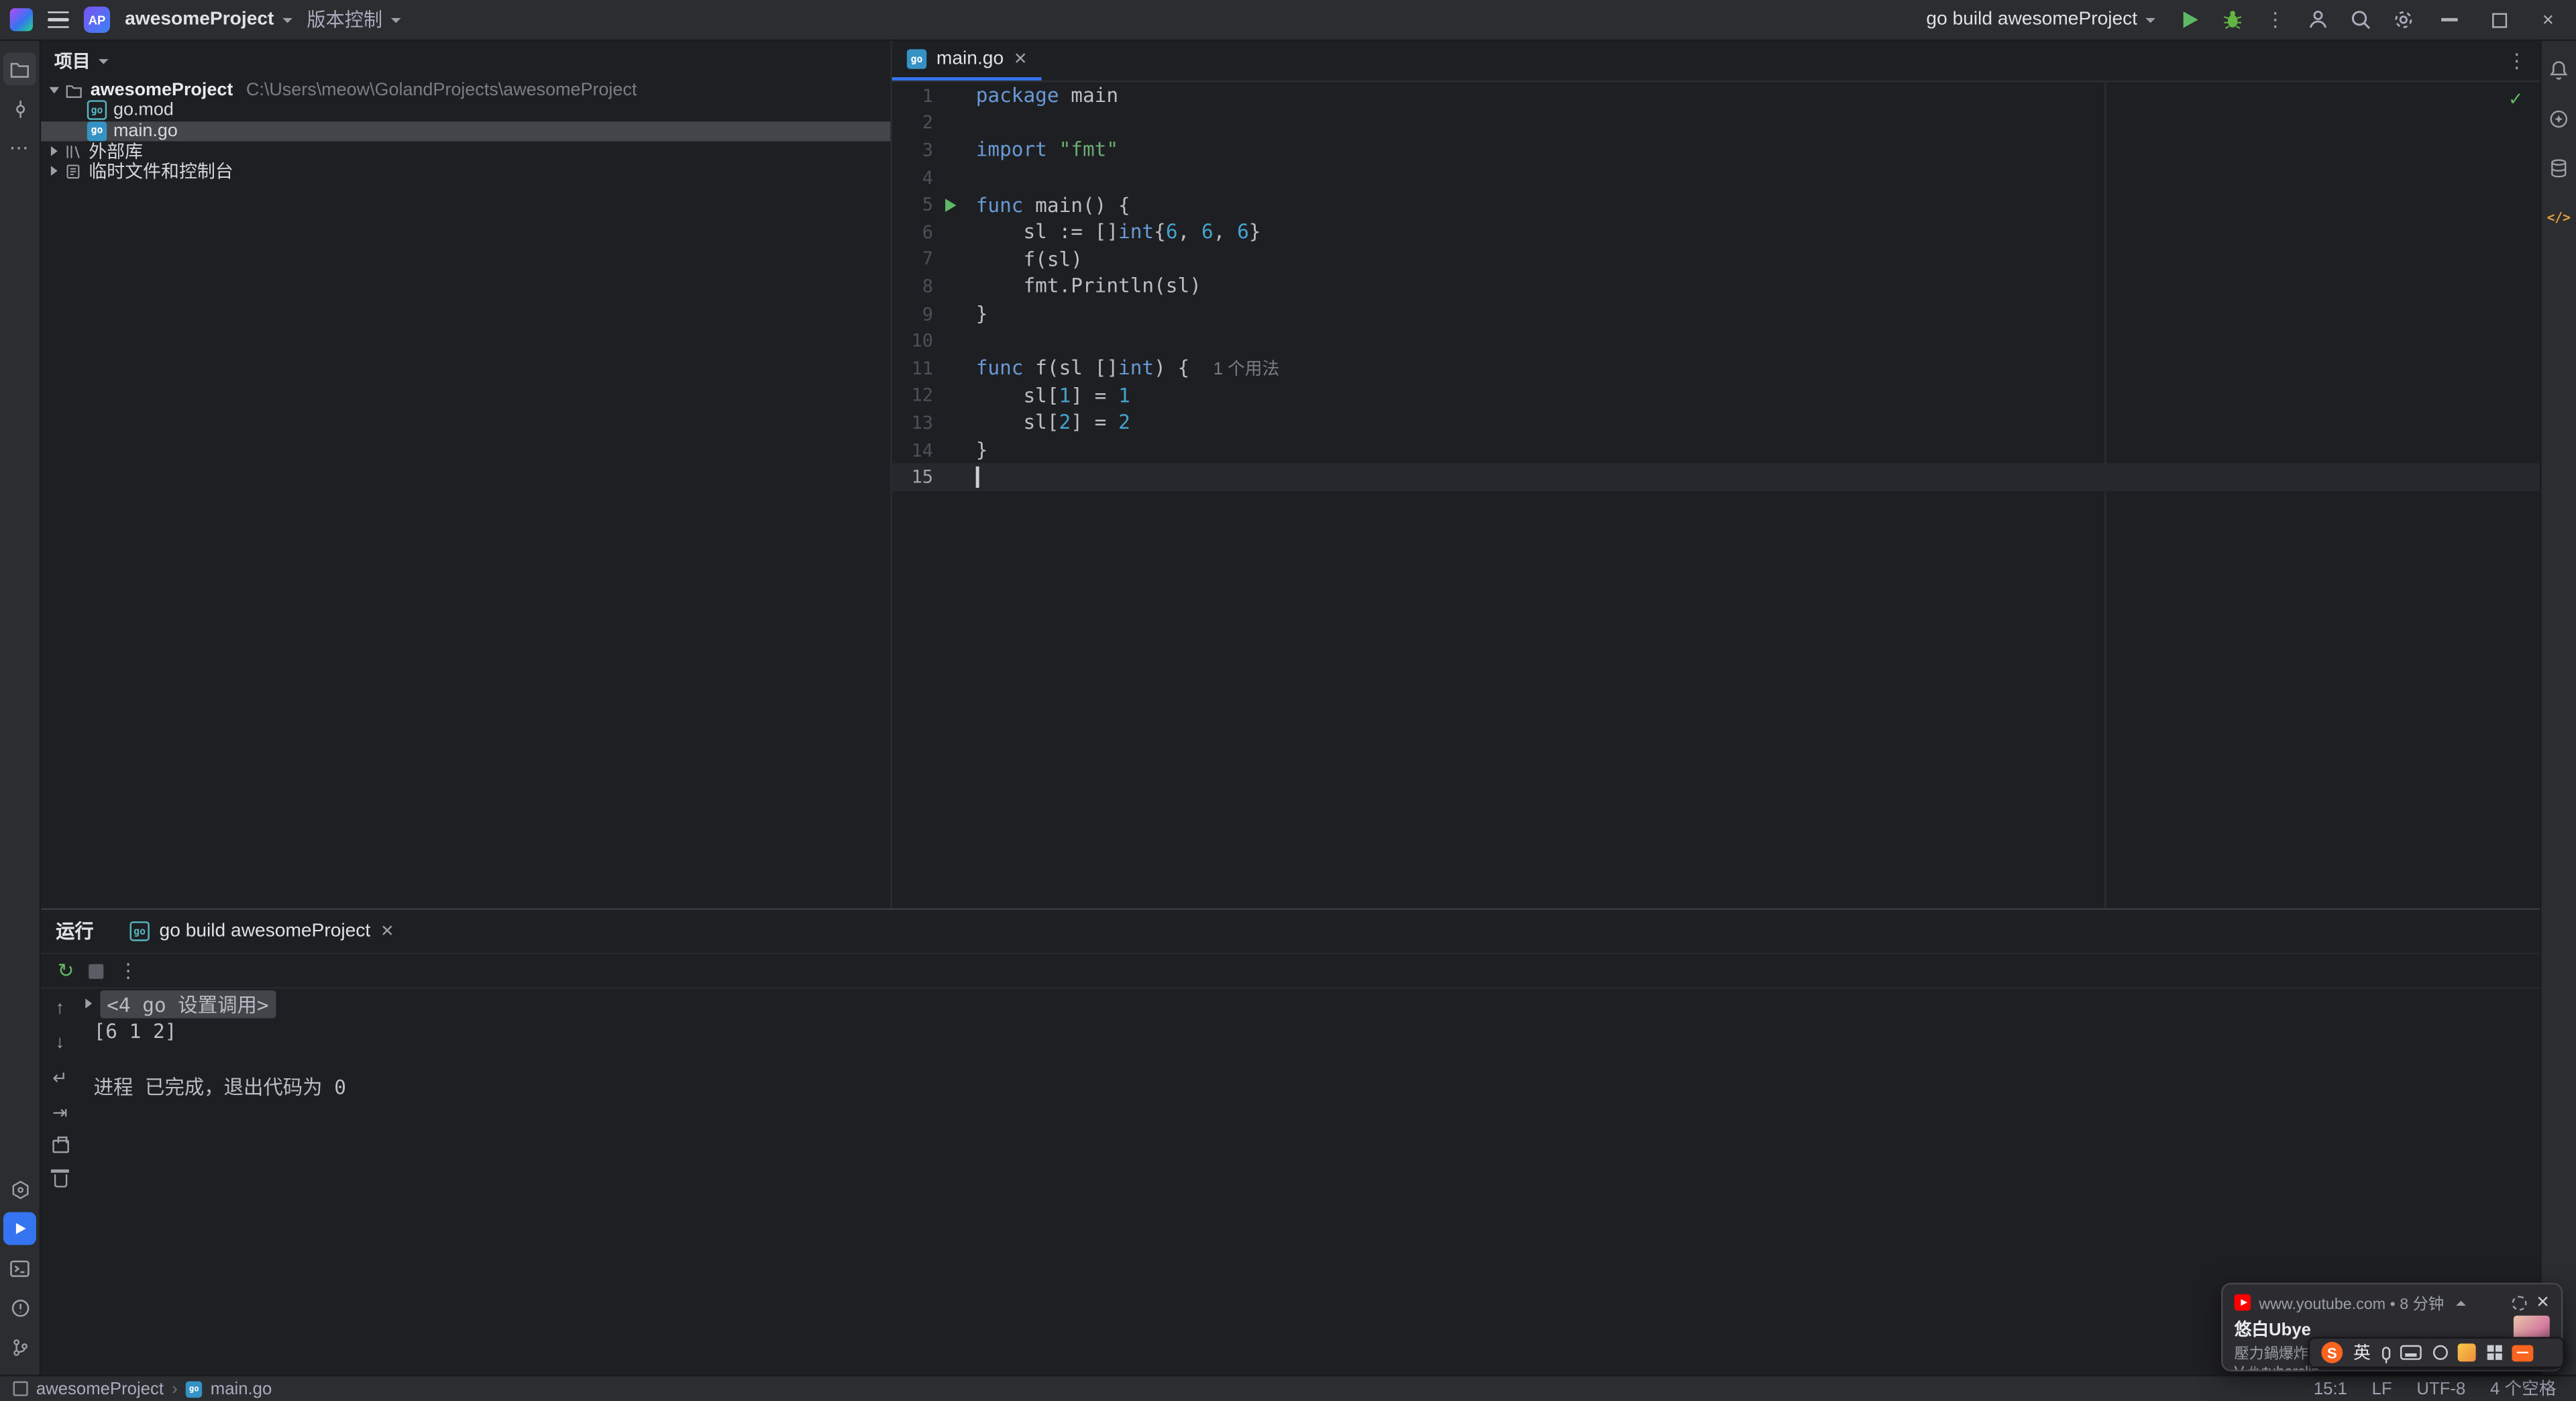 The image size is (2576, 1401). What do you see at coordinates (2466, 1352) in the screenshot?
I see `skin-icon` at bounding box center [2466, 1352].